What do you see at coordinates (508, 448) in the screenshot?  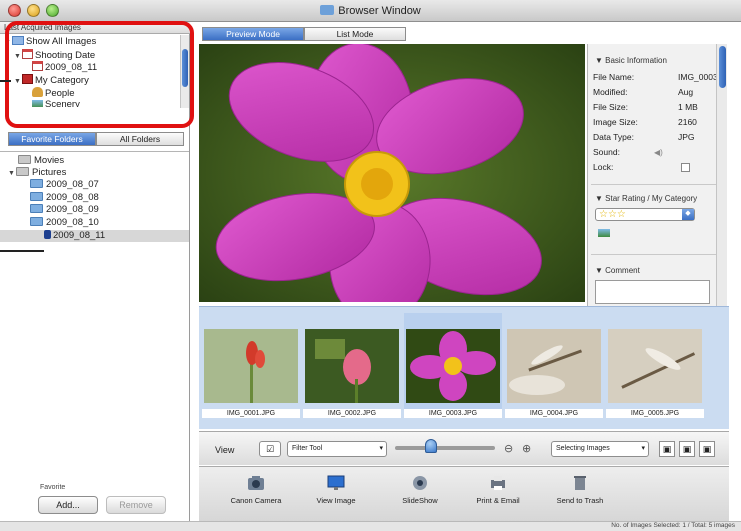 I see `zoom-out-icon: ⊖` at bounding box center [508, 448].